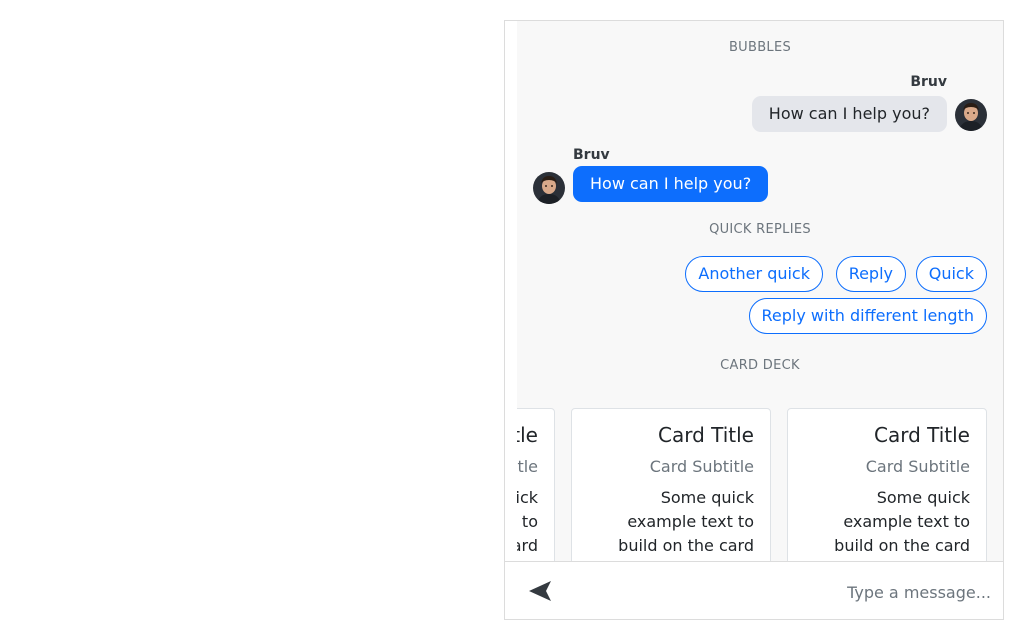 The image size is (1024, 640). I want to click on send-button, so click(540, 591).